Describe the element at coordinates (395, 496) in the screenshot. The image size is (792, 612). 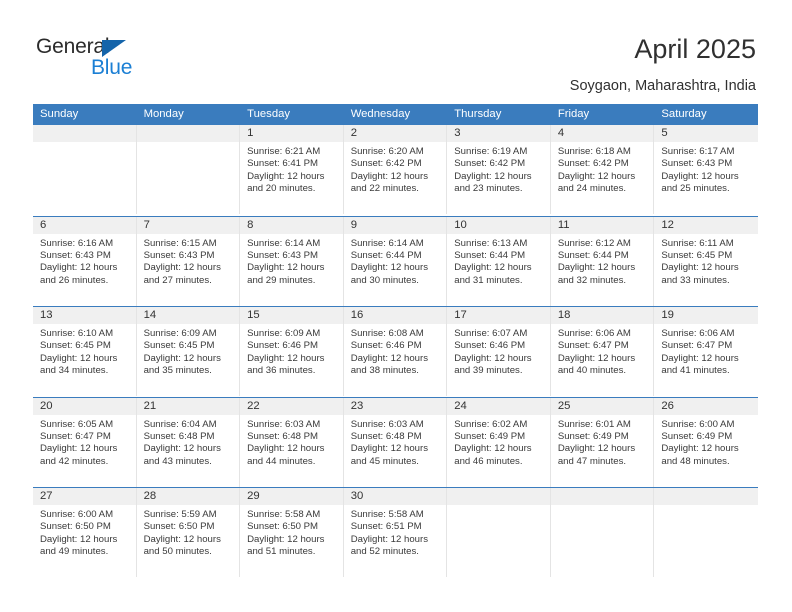
I see `day-number: 30` at that location.